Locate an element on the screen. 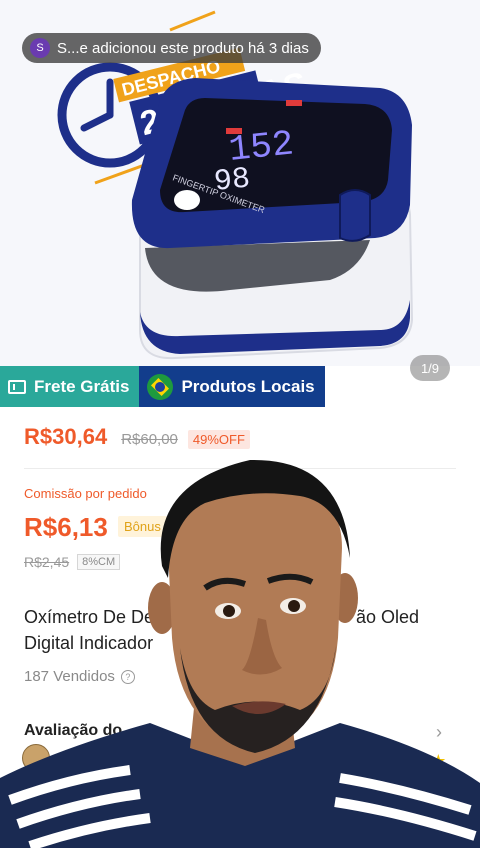 The height and width of the screenshot is (848, 480). free-shipping-label: Frete Grátis is located at coordinates (82, 386).